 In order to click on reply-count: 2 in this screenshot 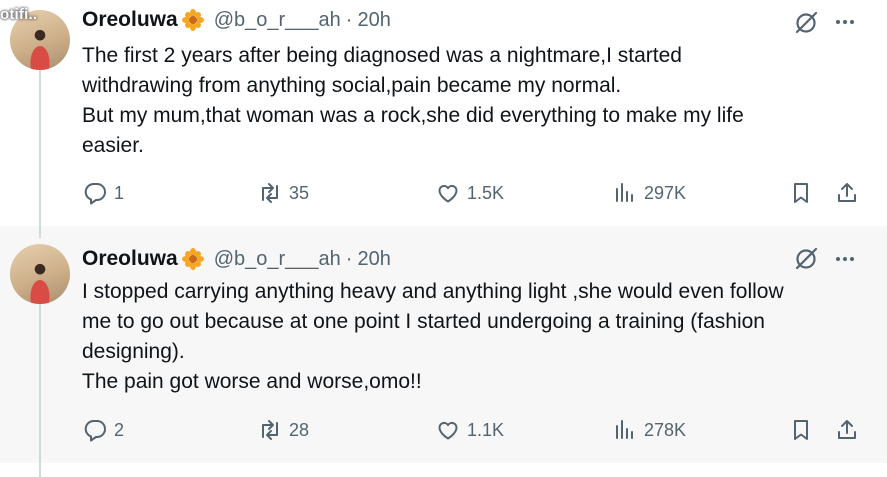, I will do `click(119, 429)`.